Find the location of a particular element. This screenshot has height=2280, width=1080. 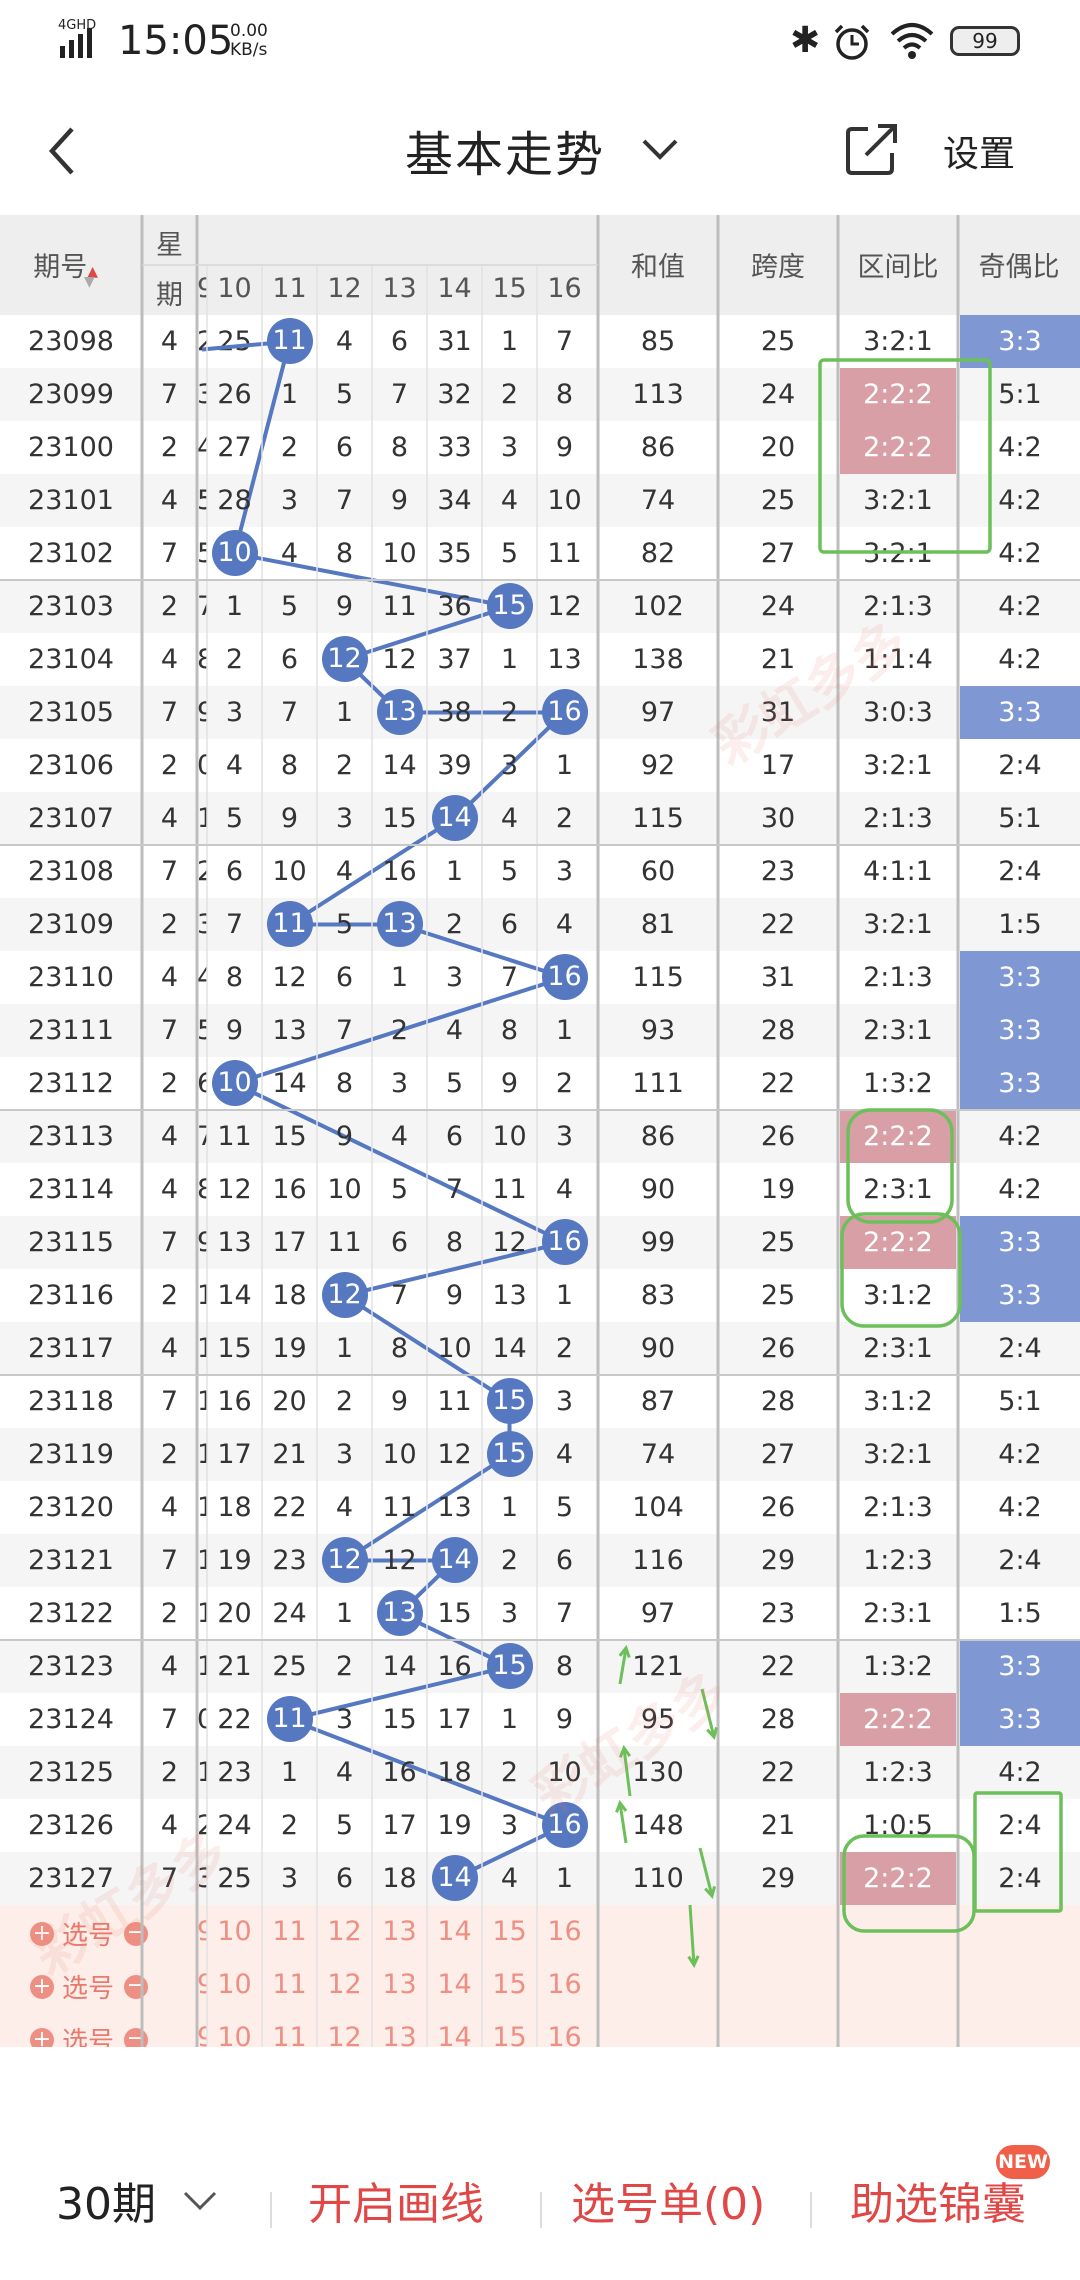

odd-even-ratio-value: 2:4 is located at coordinates (1020, 1825).